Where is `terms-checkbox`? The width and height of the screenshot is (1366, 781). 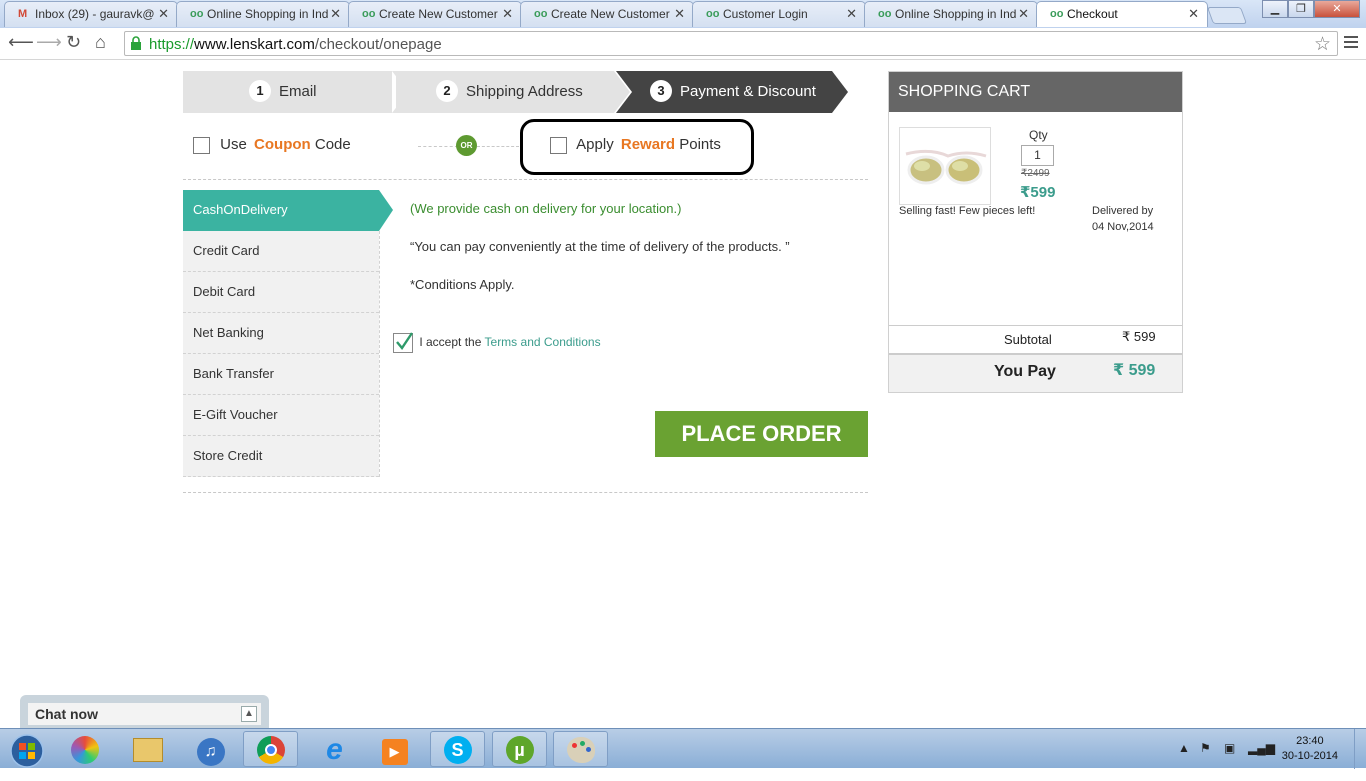 terms-checkbox is located at coordinates (403, 342).